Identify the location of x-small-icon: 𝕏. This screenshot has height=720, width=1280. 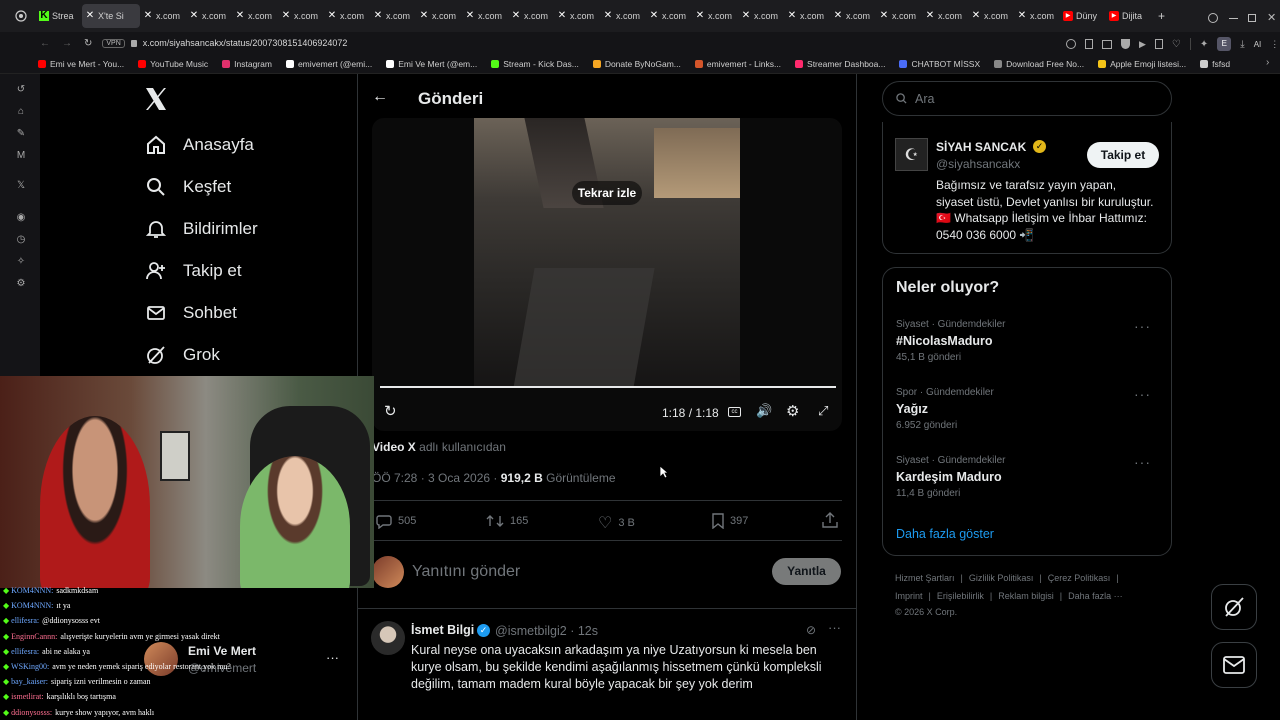
(21, 186).